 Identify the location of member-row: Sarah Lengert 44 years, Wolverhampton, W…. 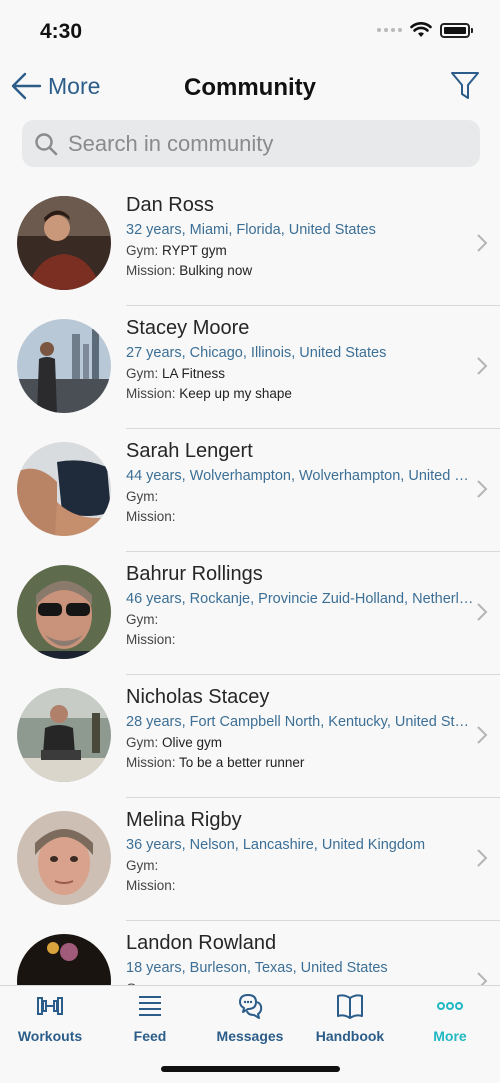
(250, 490).